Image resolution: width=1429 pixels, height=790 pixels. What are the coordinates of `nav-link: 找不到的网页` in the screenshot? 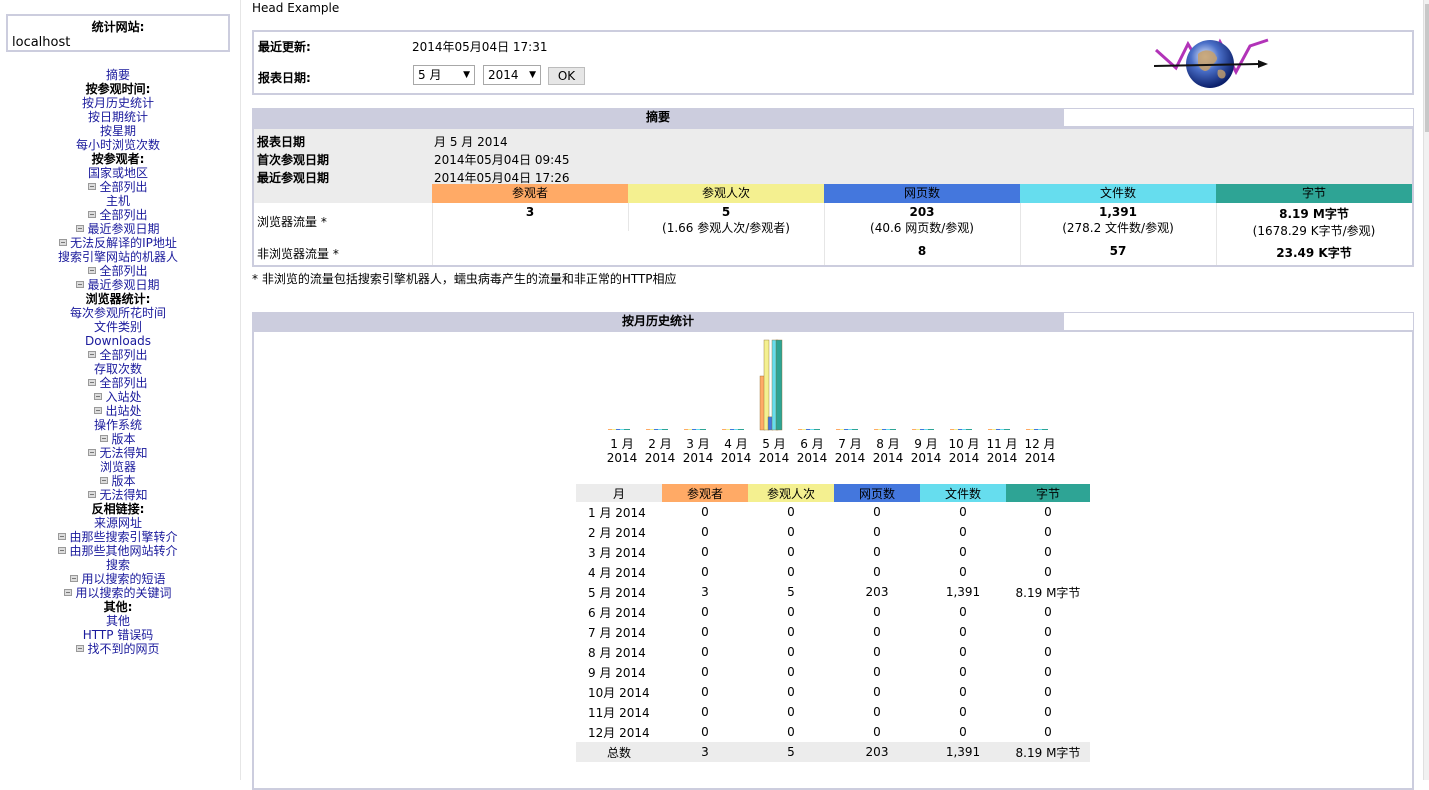 It's located at (118, 649).